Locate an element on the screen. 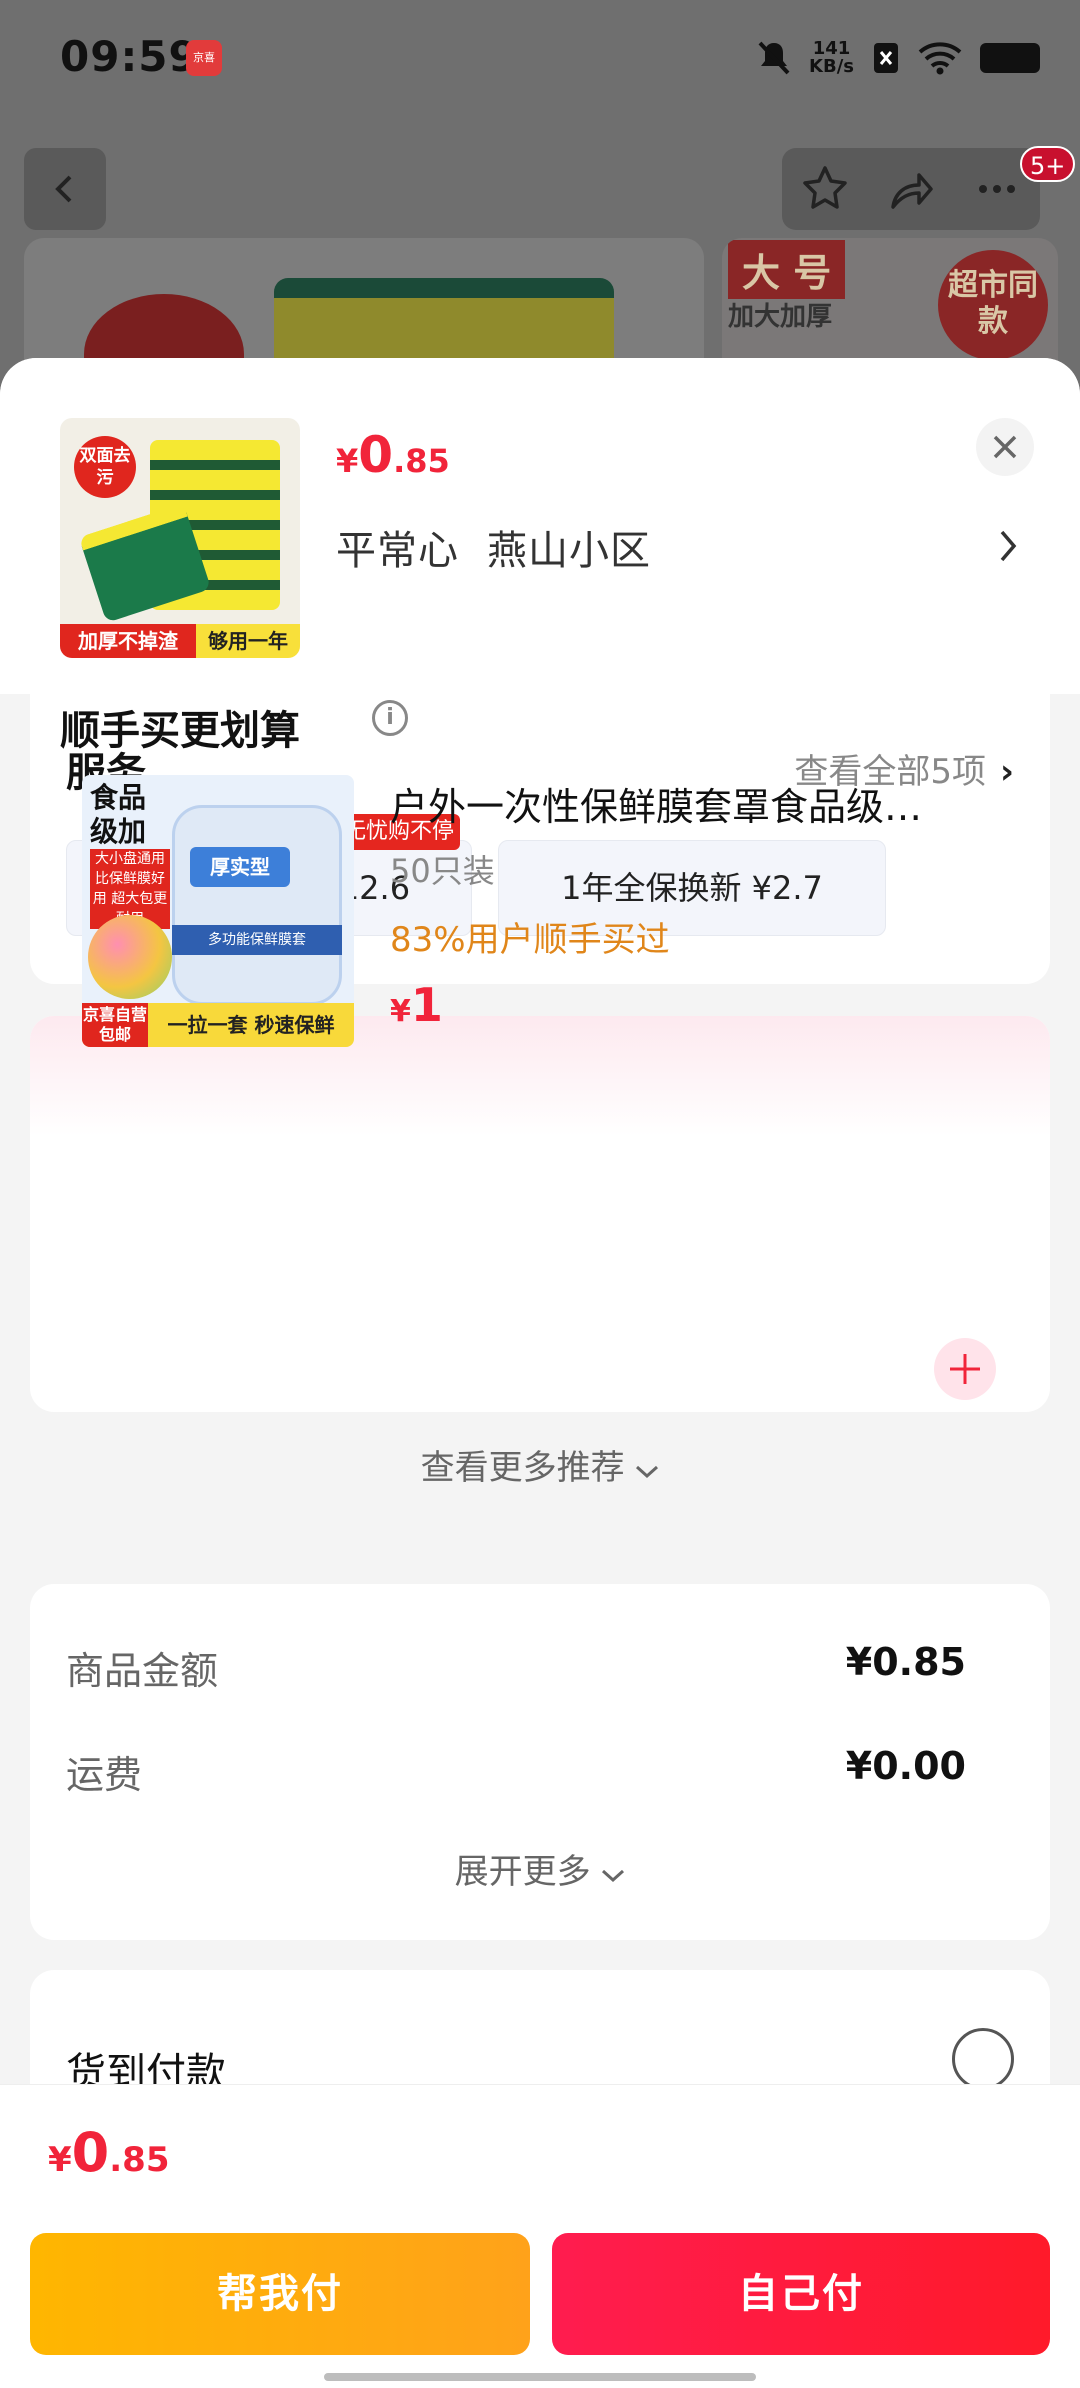  thumb-badge: 京喜自营包邮 is located at coordinates (115, 1025).